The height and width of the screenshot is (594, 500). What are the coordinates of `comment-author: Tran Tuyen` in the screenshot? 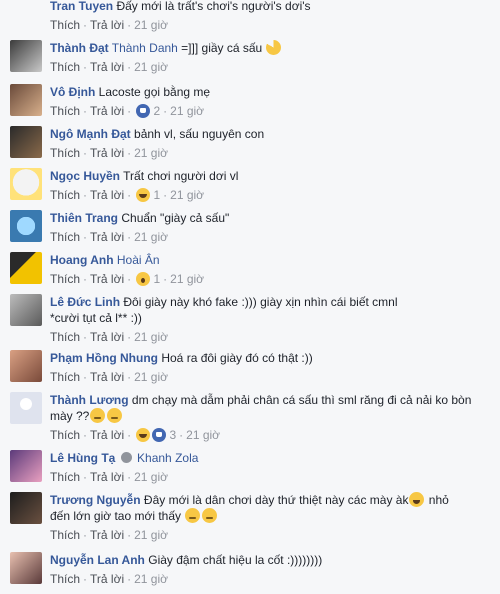 It's located at (81, 6).